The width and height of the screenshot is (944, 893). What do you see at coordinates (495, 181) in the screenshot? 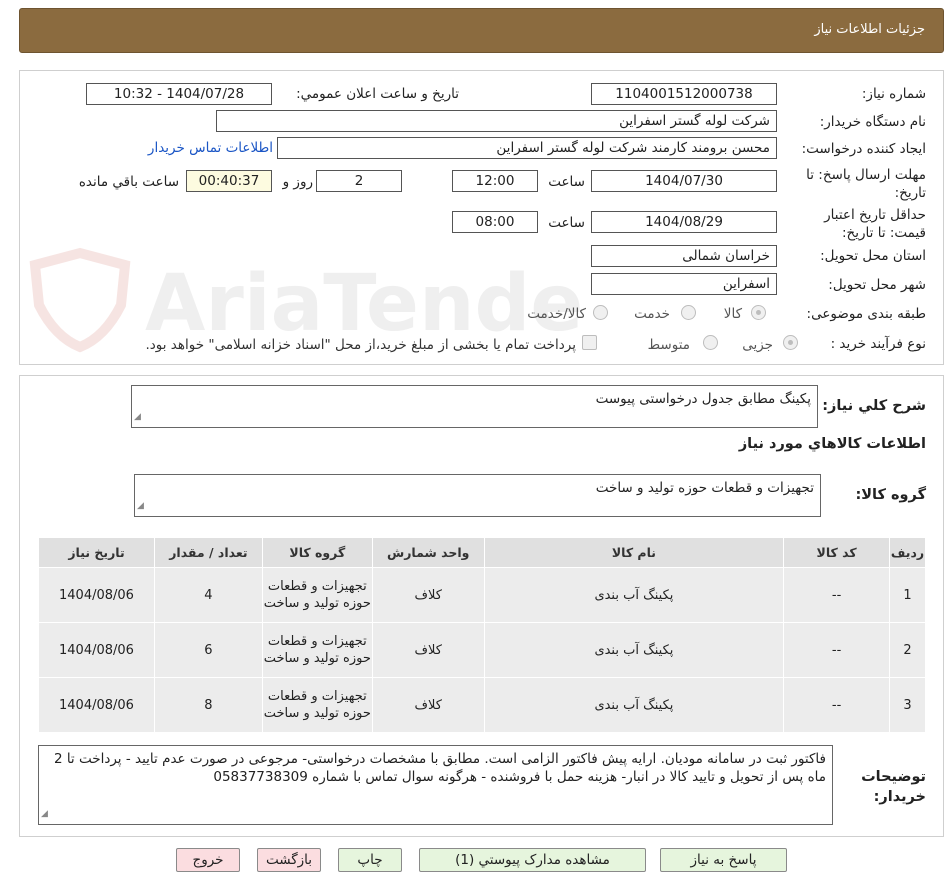
I see `deadline-time-field: 12:00` at bounding box center [495, 181].